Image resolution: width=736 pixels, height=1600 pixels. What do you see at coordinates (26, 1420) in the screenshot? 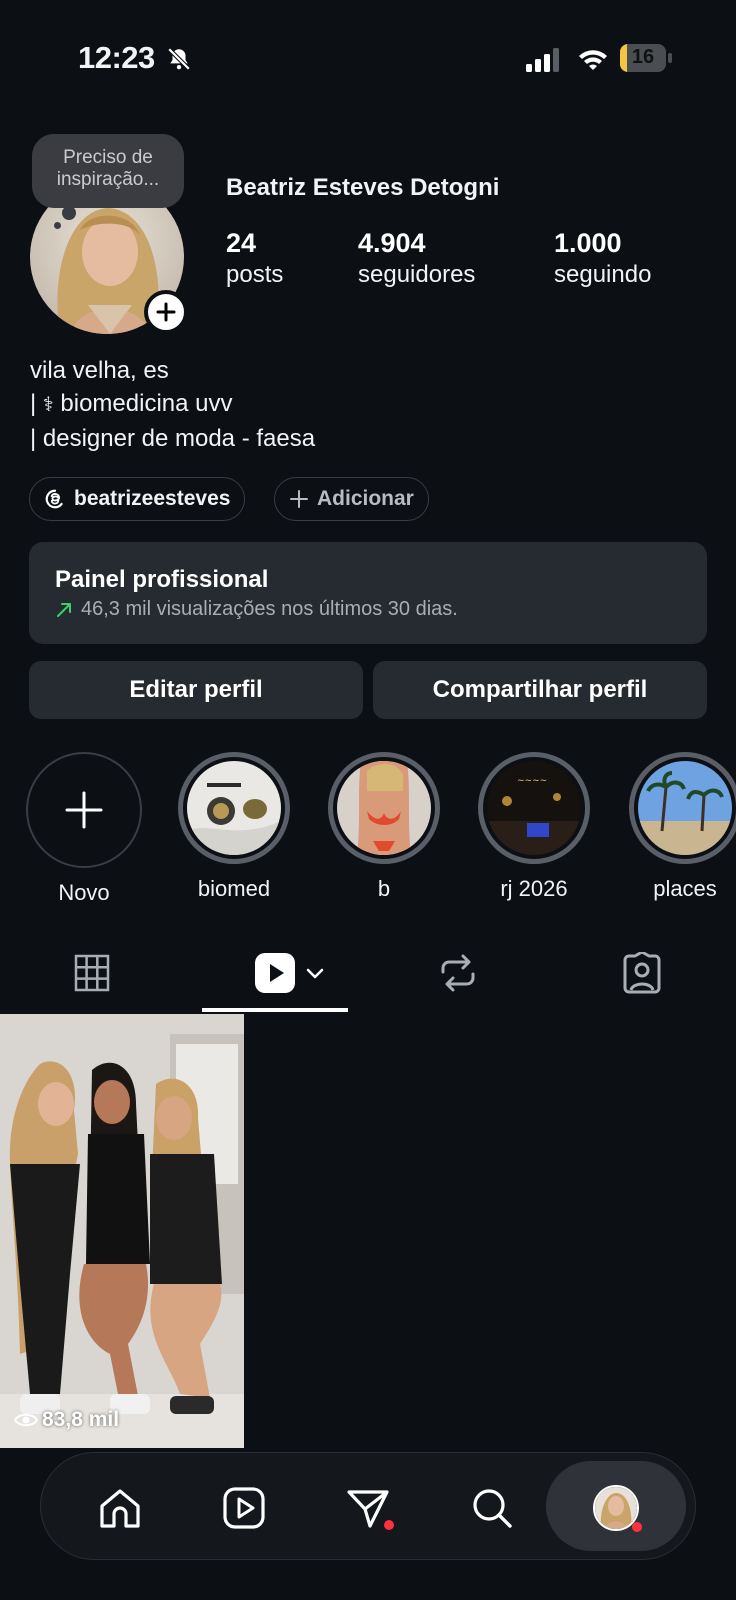
I see `eye-icon` at bounding box center [26, 1420].